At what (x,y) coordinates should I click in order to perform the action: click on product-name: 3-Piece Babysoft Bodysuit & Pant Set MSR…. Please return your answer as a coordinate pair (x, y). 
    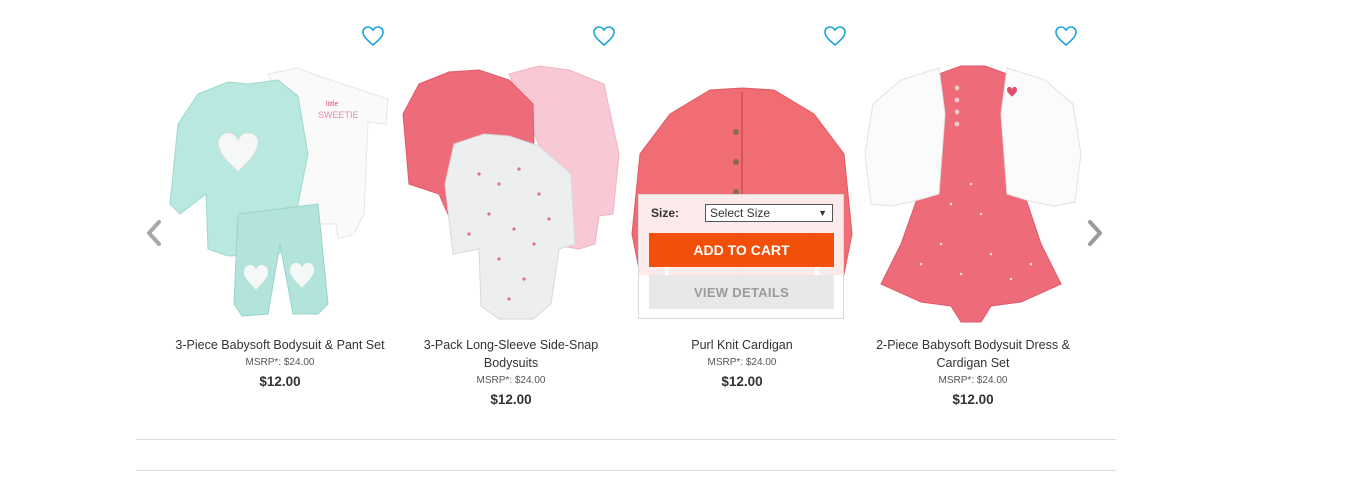
    Looking at the image, I should click on (280, 364).